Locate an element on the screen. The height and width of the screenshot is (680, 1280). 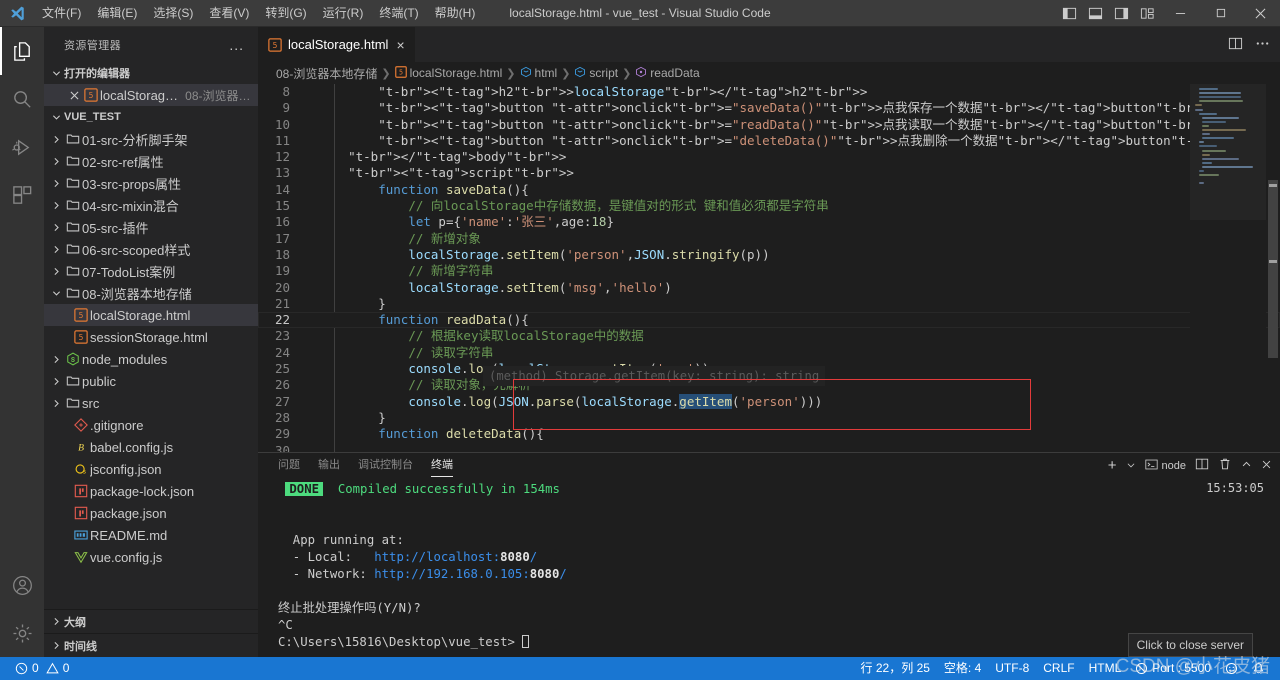
code-line: // 读取字符串 is located at coordinates (799, 353).